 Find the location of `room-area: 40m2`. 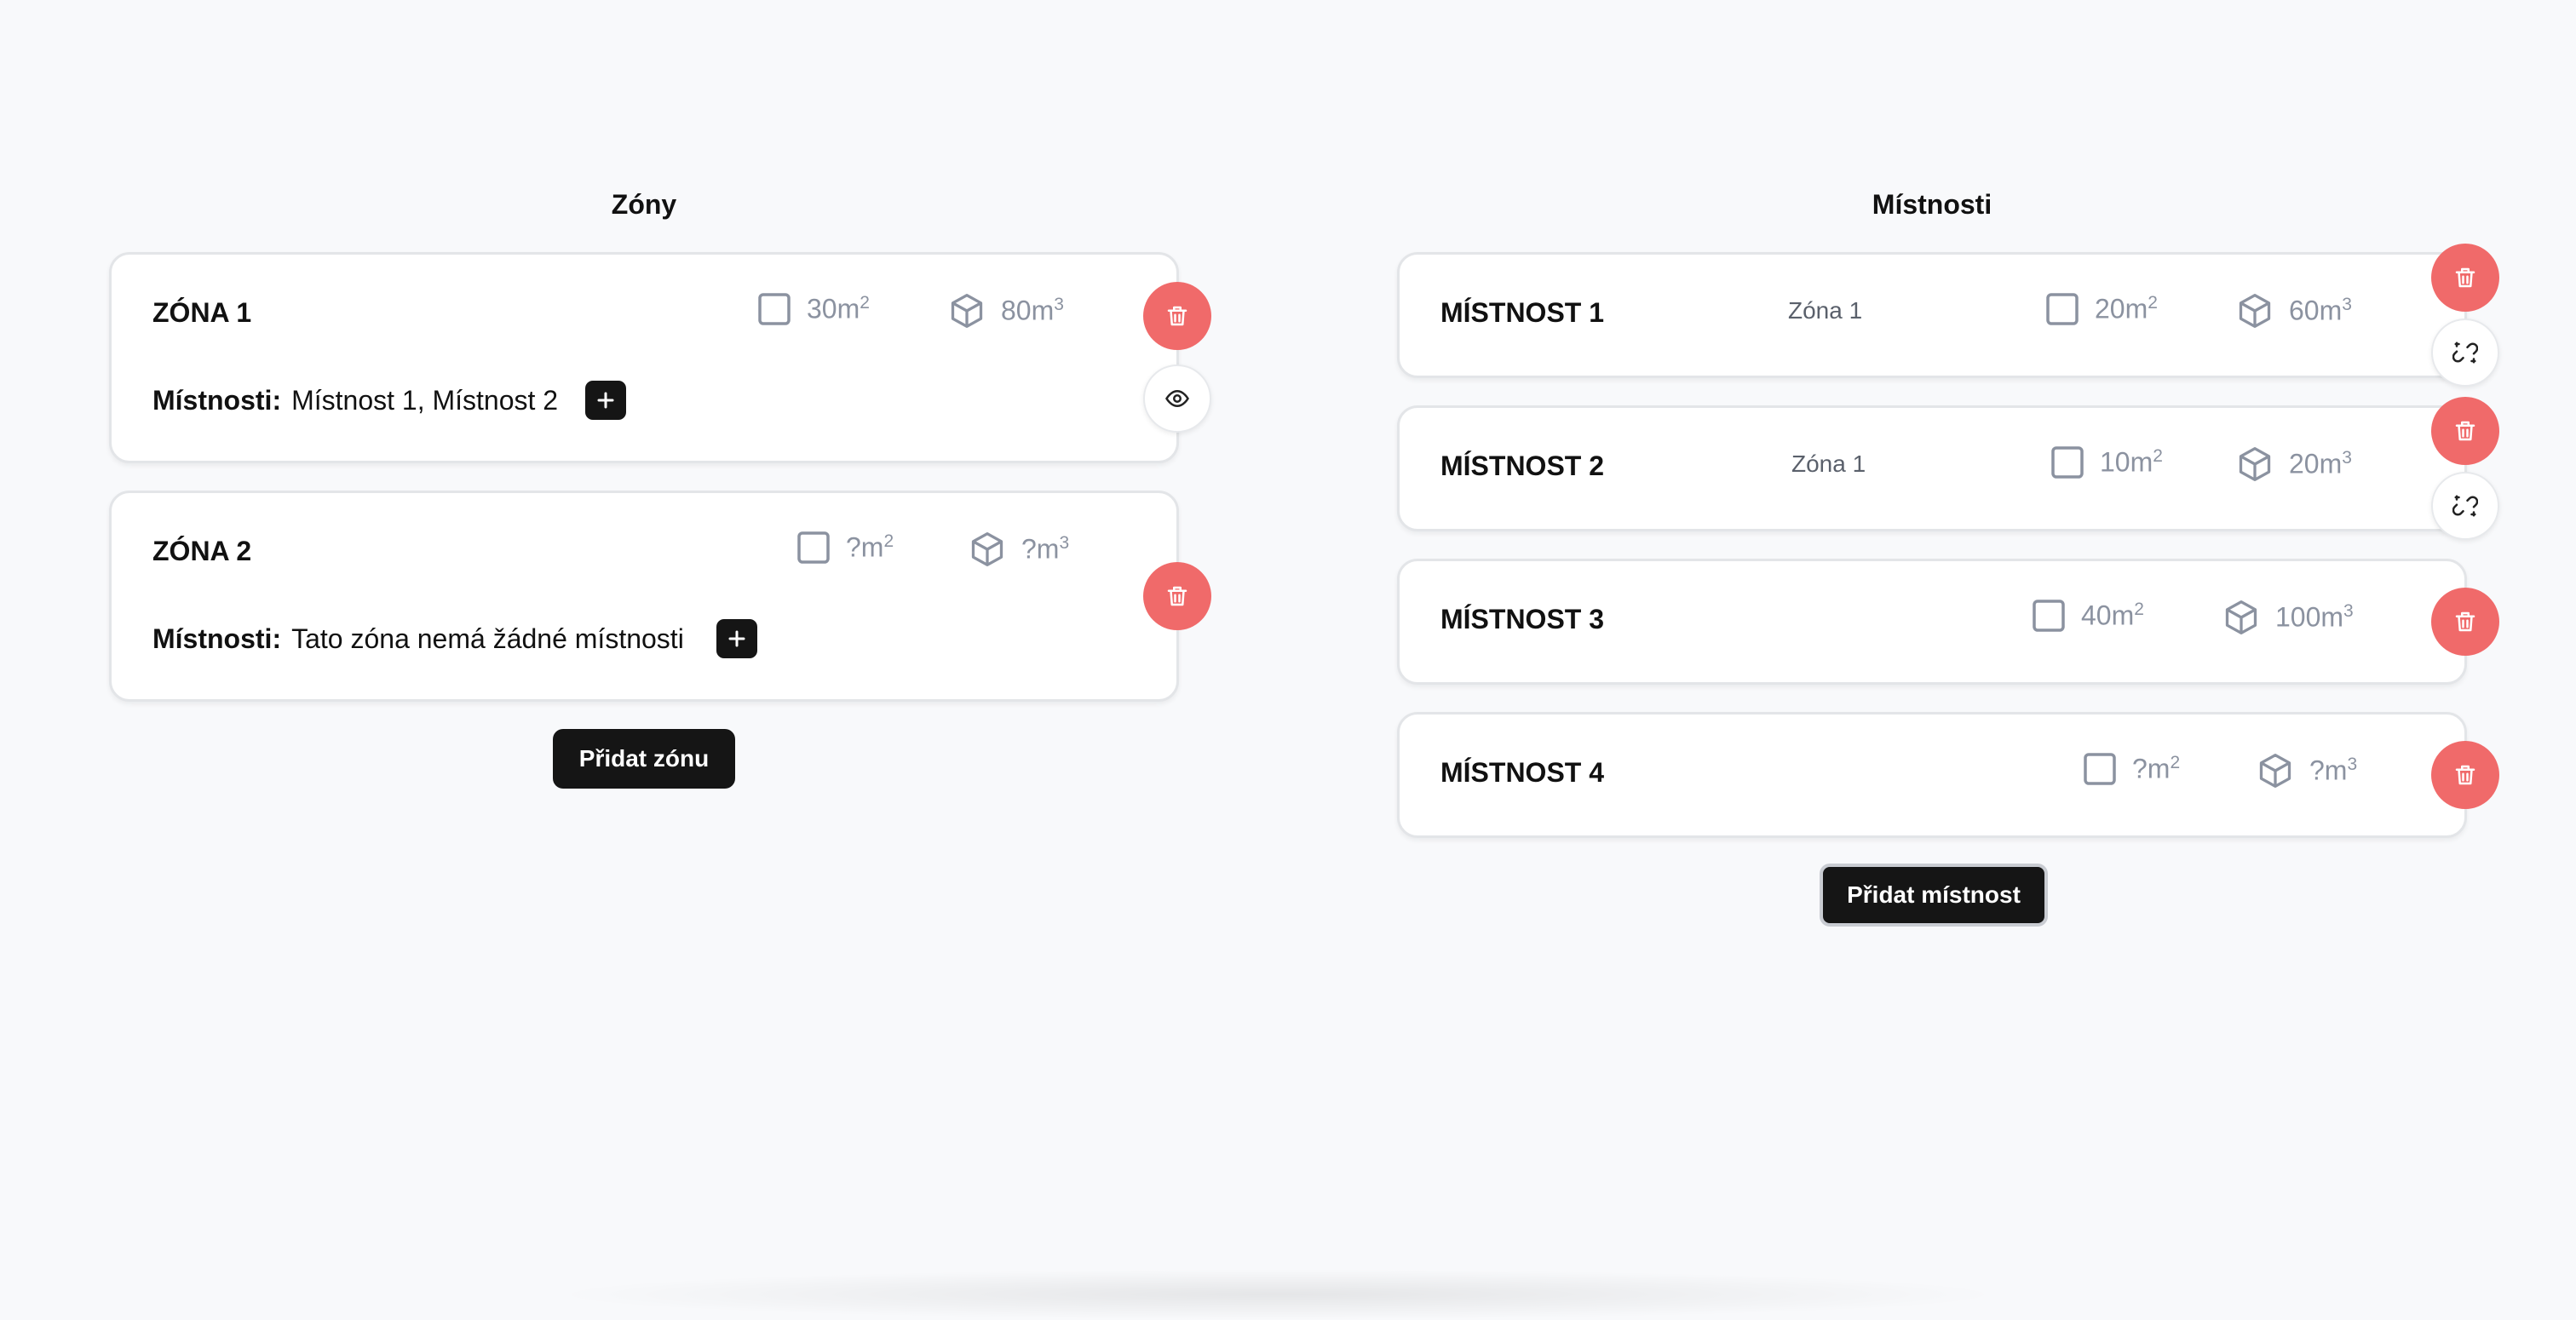

room-area: 40m2 is located at coordinates (2088, 616).